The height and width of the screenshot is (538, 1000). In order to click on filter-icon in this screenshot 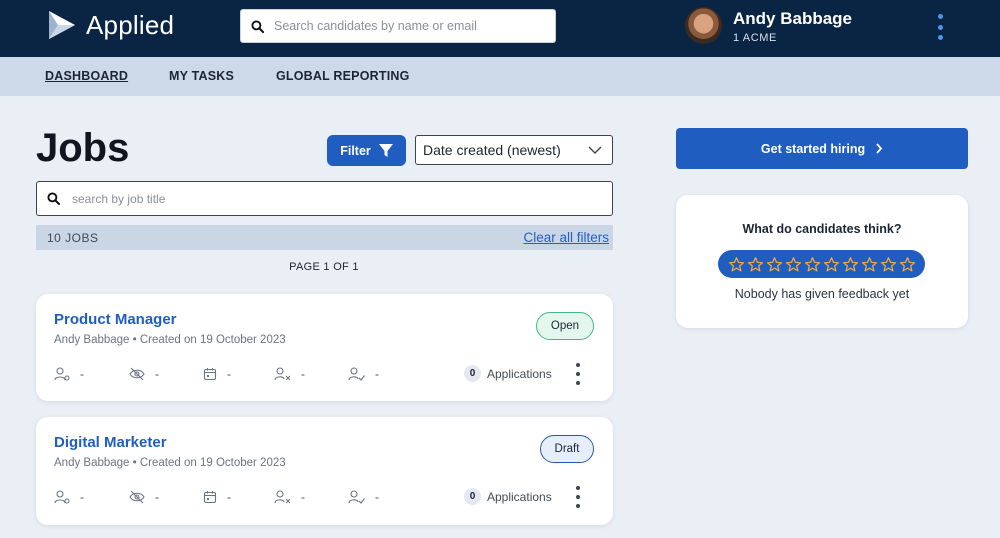, I will do `click(385, 150)`.